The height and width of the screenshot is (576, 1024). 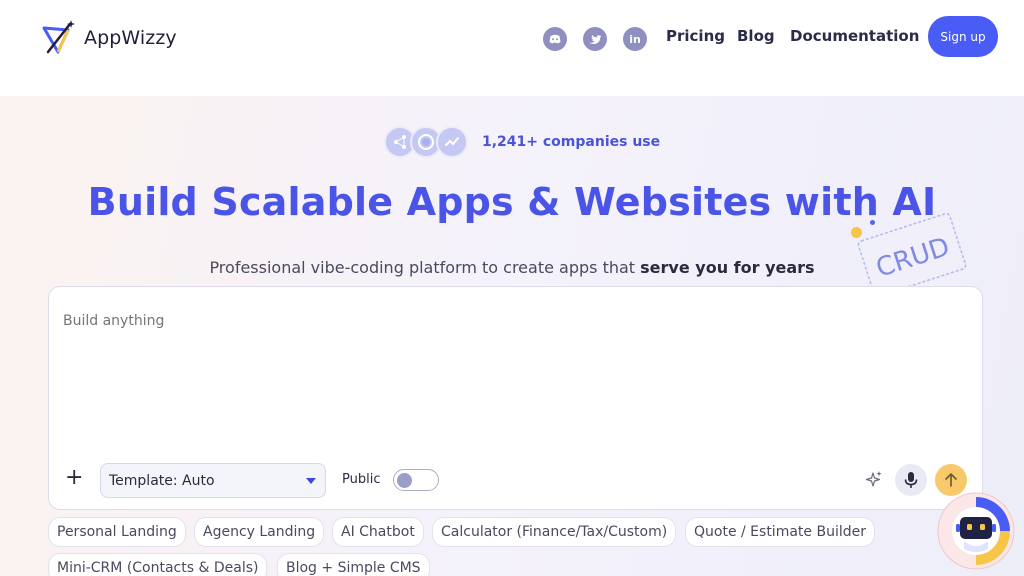 What do you see at coordinates (756, 36) in the screenshot?
I see `nav-blog: Blog` at bounding box center [756, 36].